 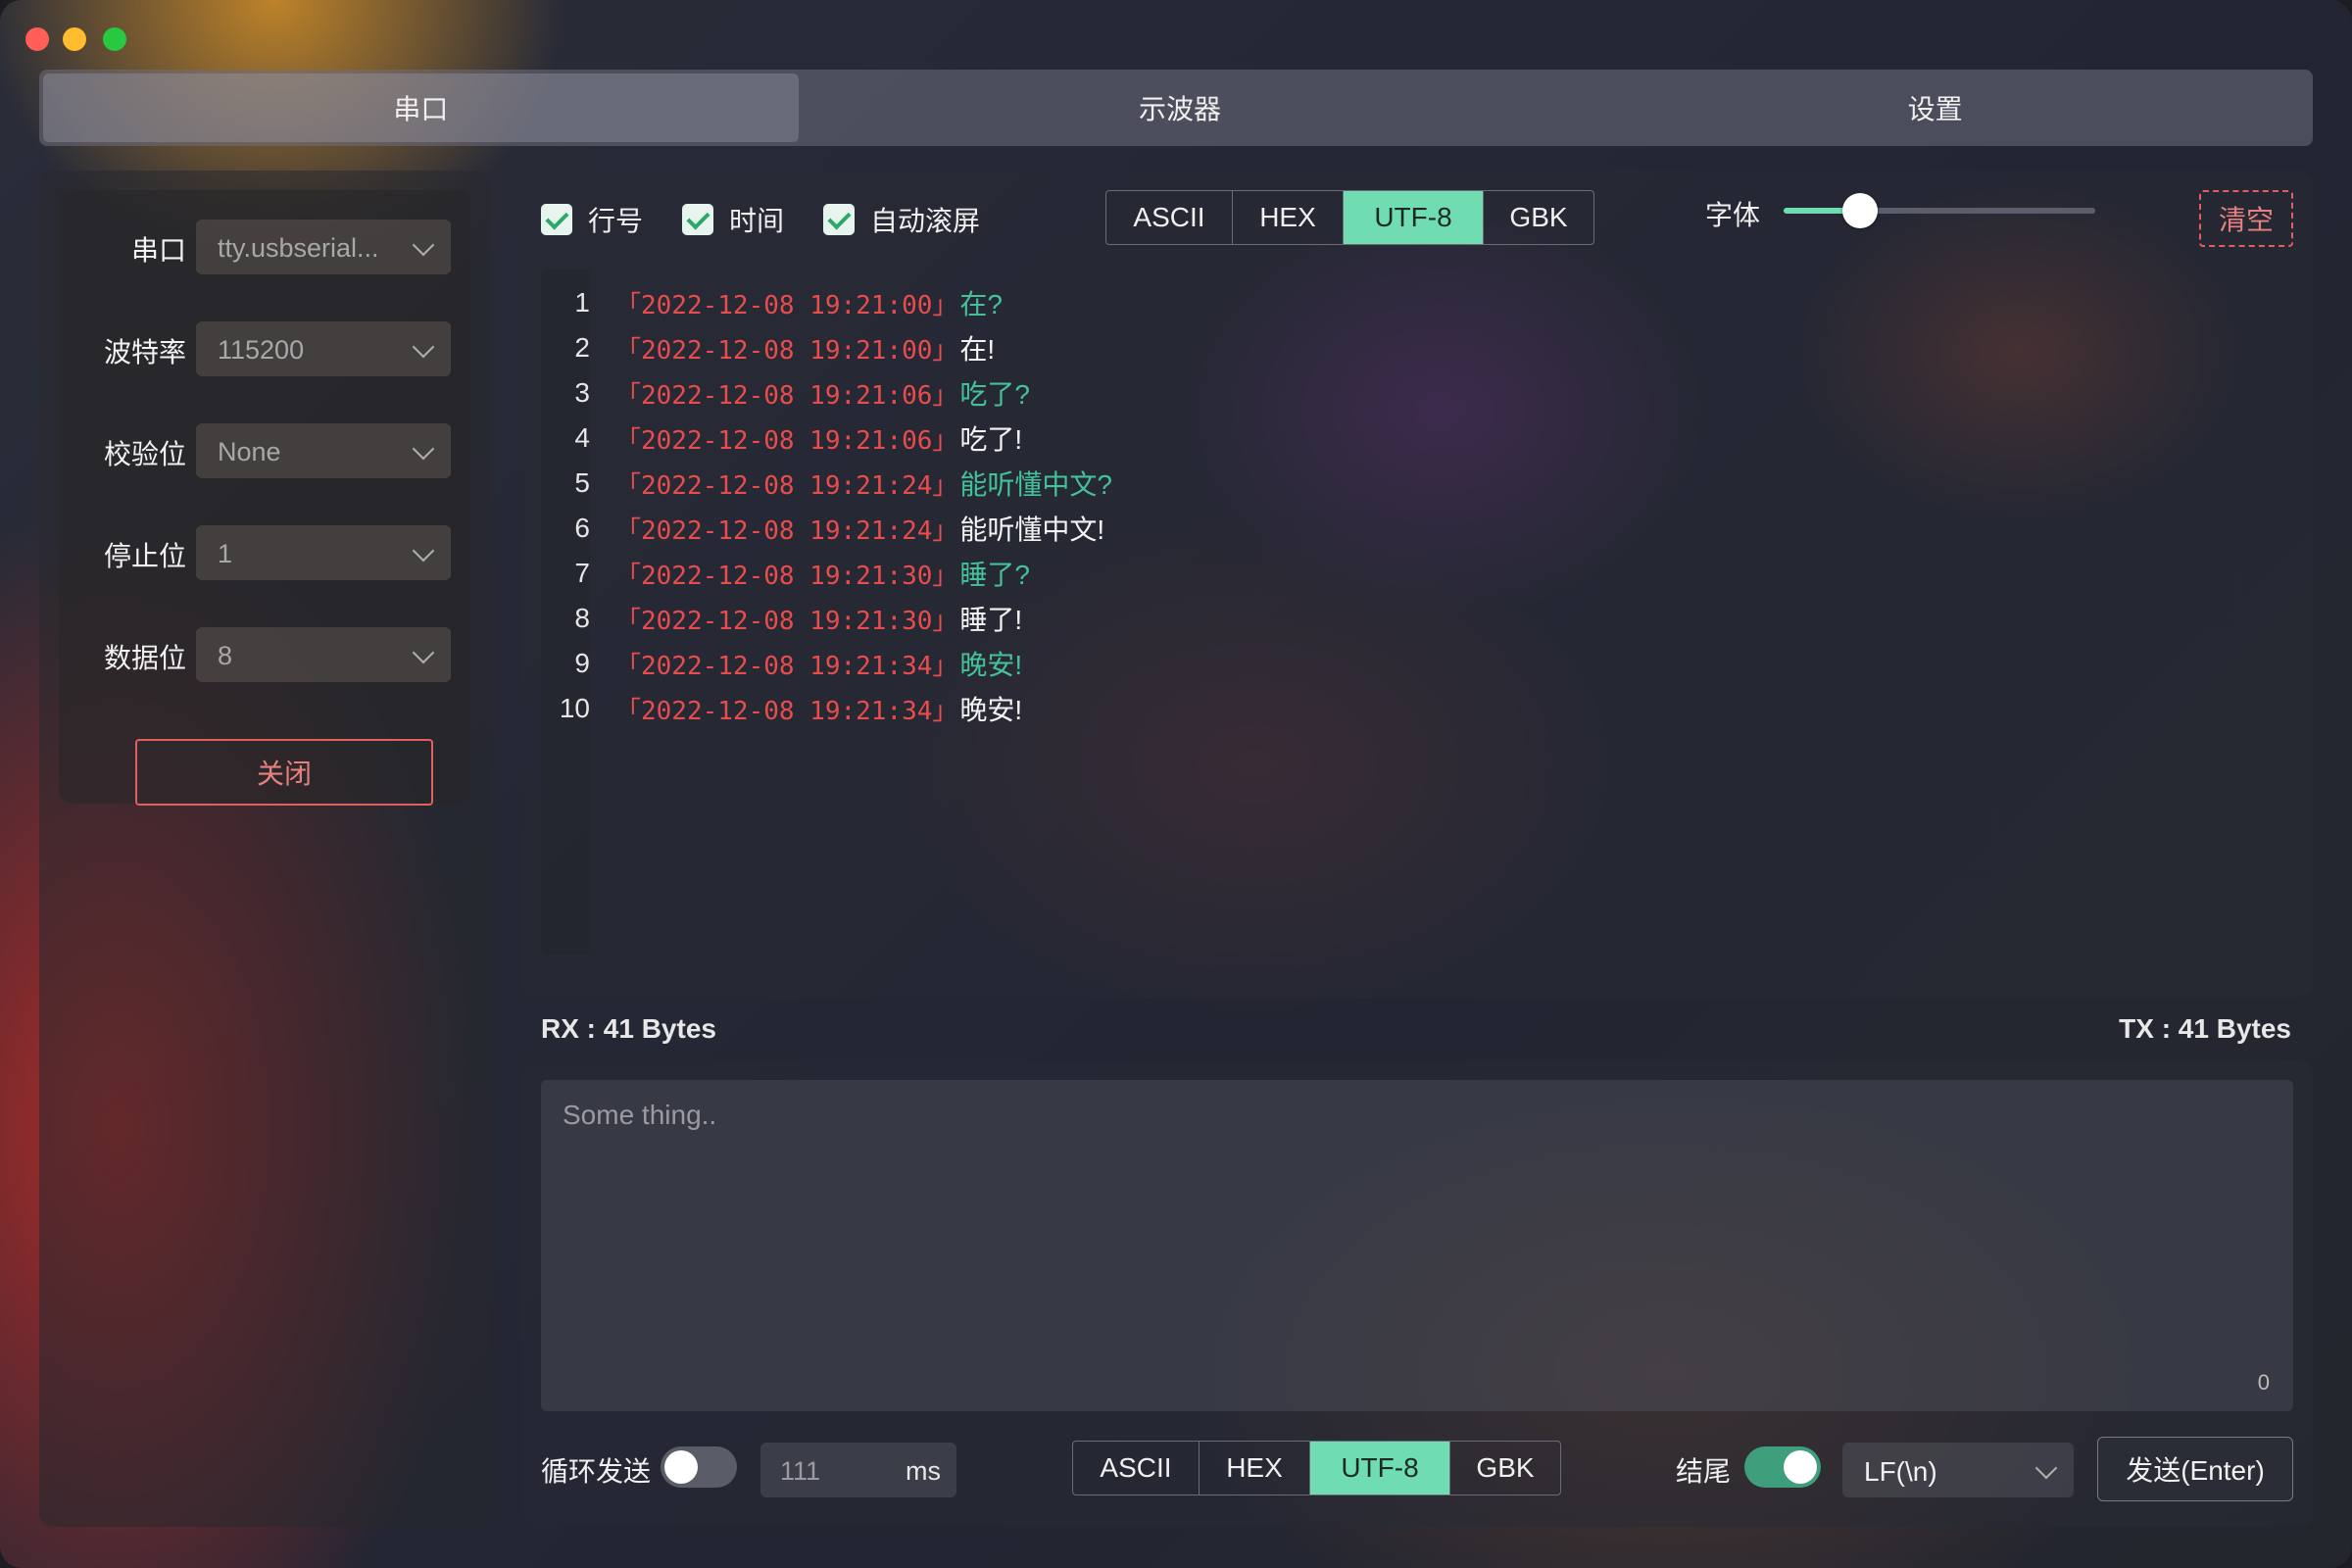 I want to click on send-input-placeholder: Some thing.., so click(x=640, y=1115).